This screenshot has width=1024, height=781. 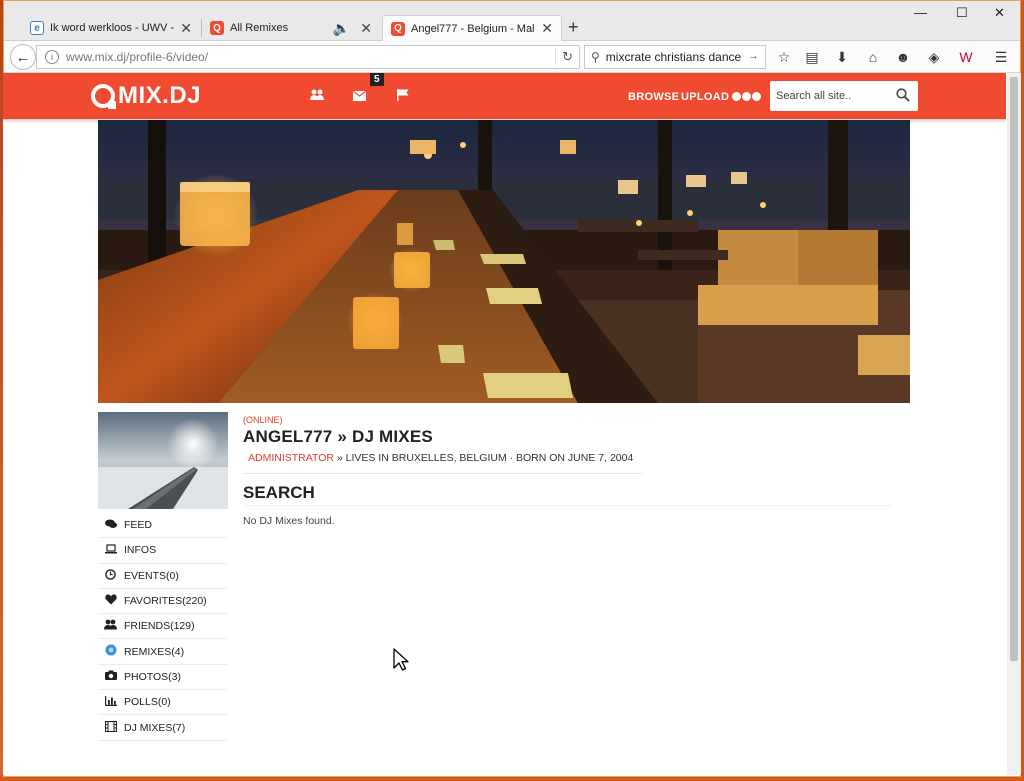 What do you see at coordinates (110, 676) in the screenshot?
I see `camera-icon` at bounding box center [110, 676].